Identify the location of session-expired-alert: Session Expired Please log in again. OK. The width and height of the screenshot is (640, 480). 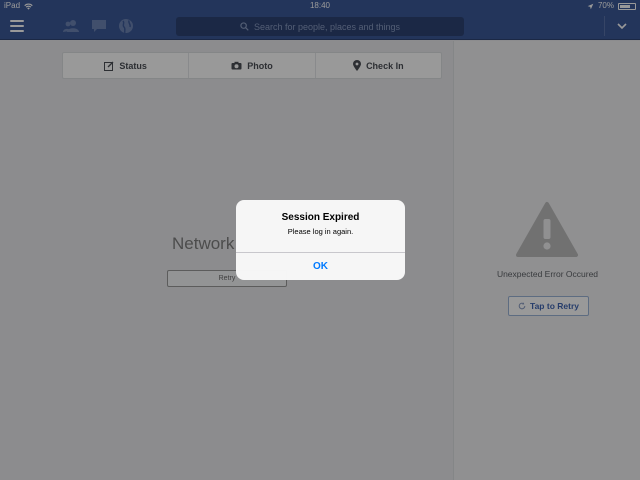
(320, 240).